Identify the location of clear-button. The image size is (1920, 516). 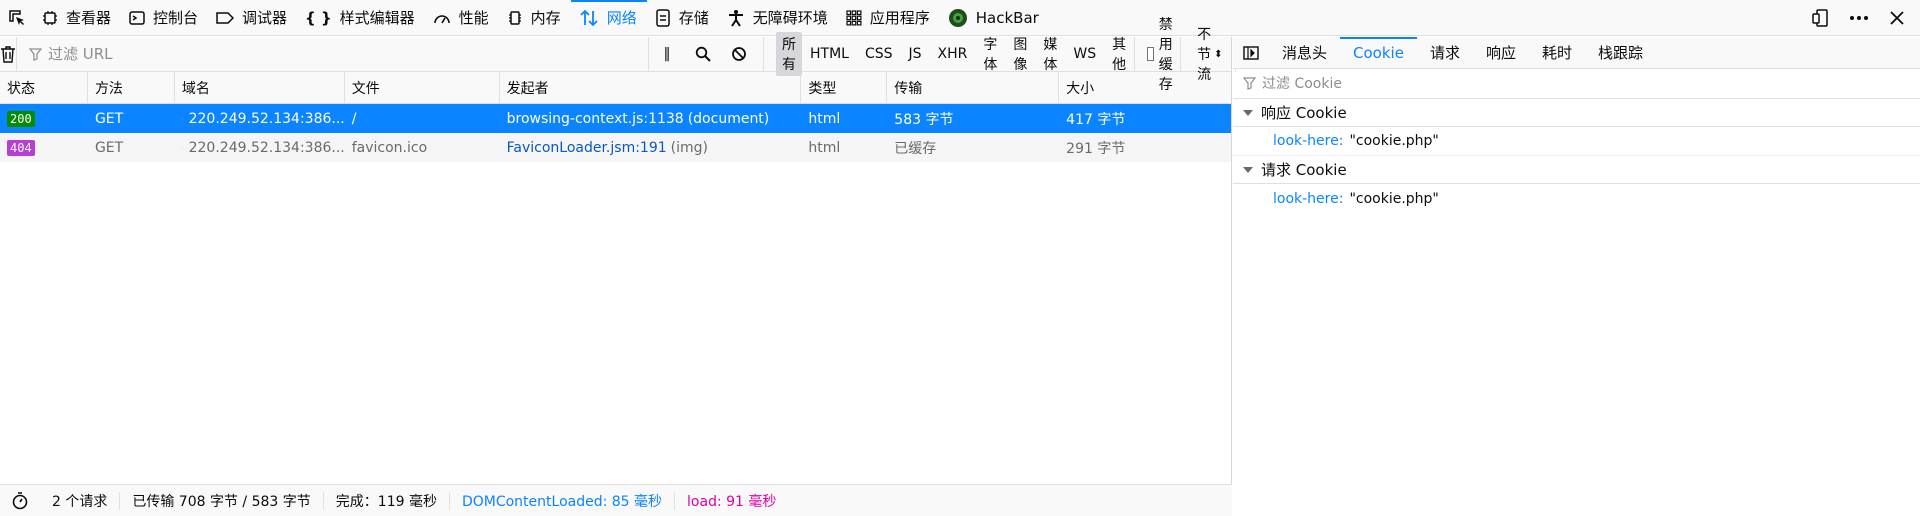
(8, 54).